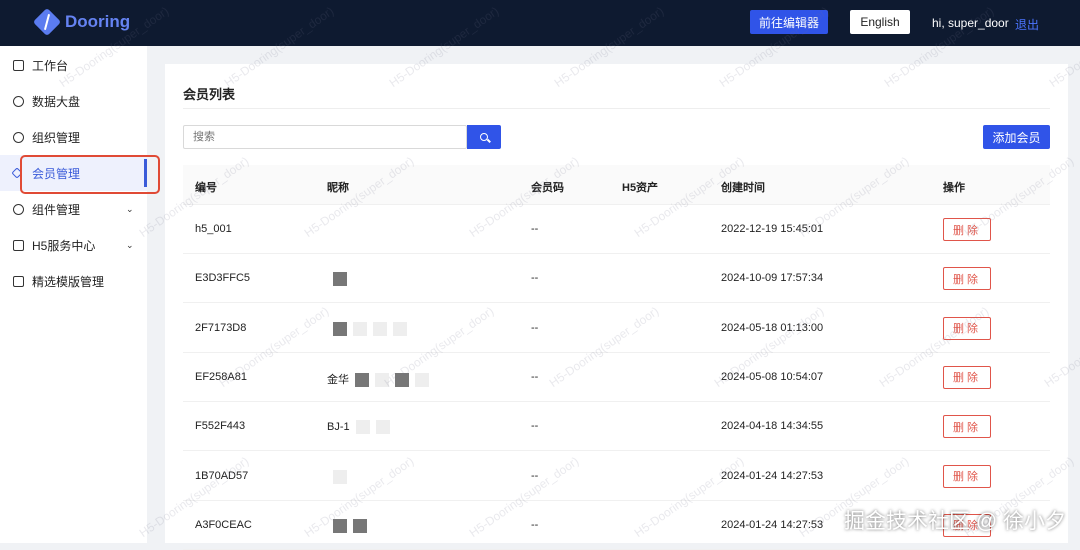  Describe the element at coordinates (90, 174) in the screenshot. I see `highlight-annotation` at that location.